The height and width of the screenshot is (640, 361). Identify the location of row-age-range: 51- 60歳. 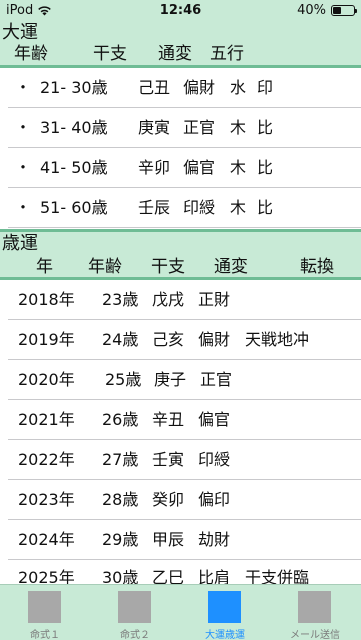
(74, 207).